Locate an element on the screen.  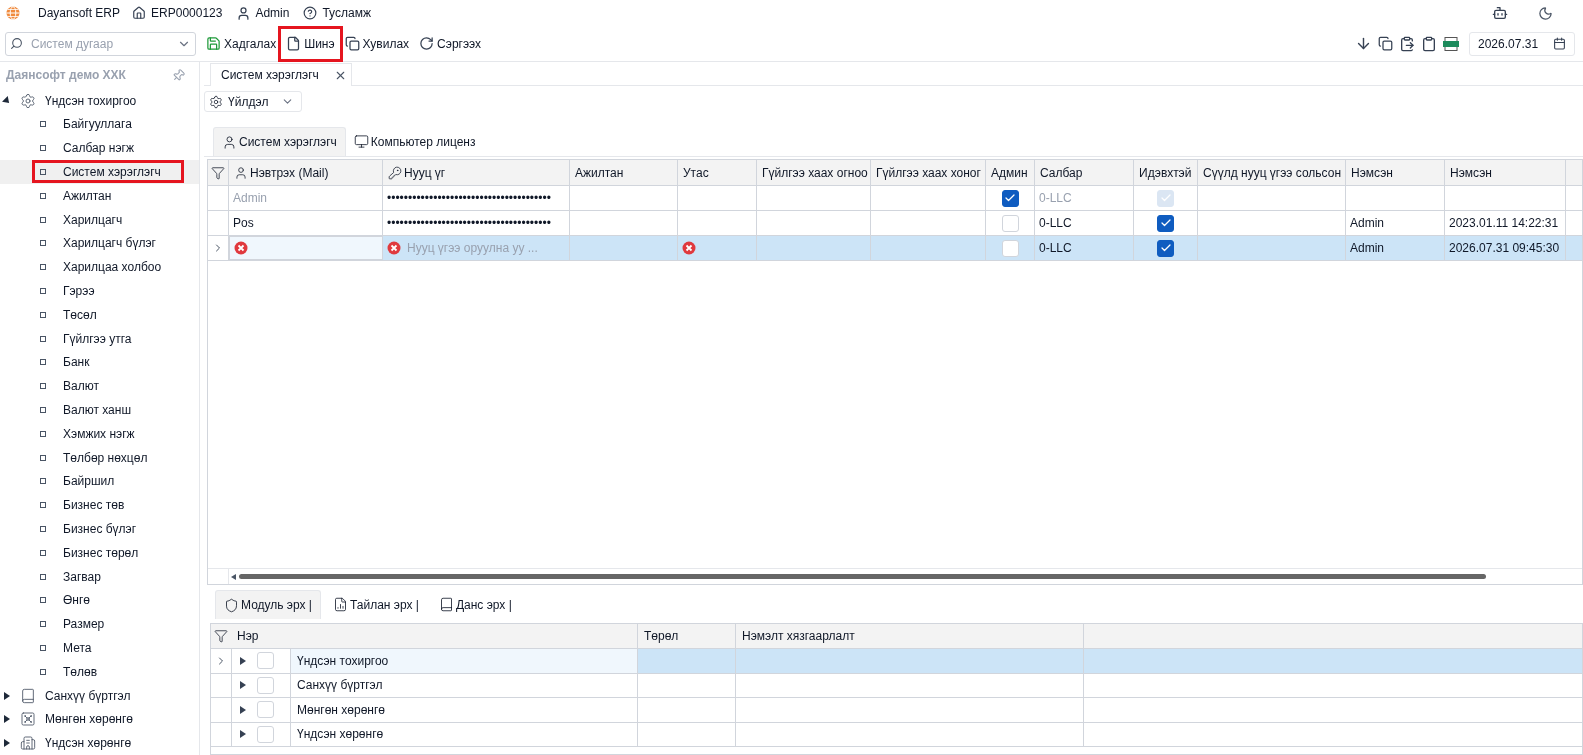
user-icon is located at coordinates (244, 13).